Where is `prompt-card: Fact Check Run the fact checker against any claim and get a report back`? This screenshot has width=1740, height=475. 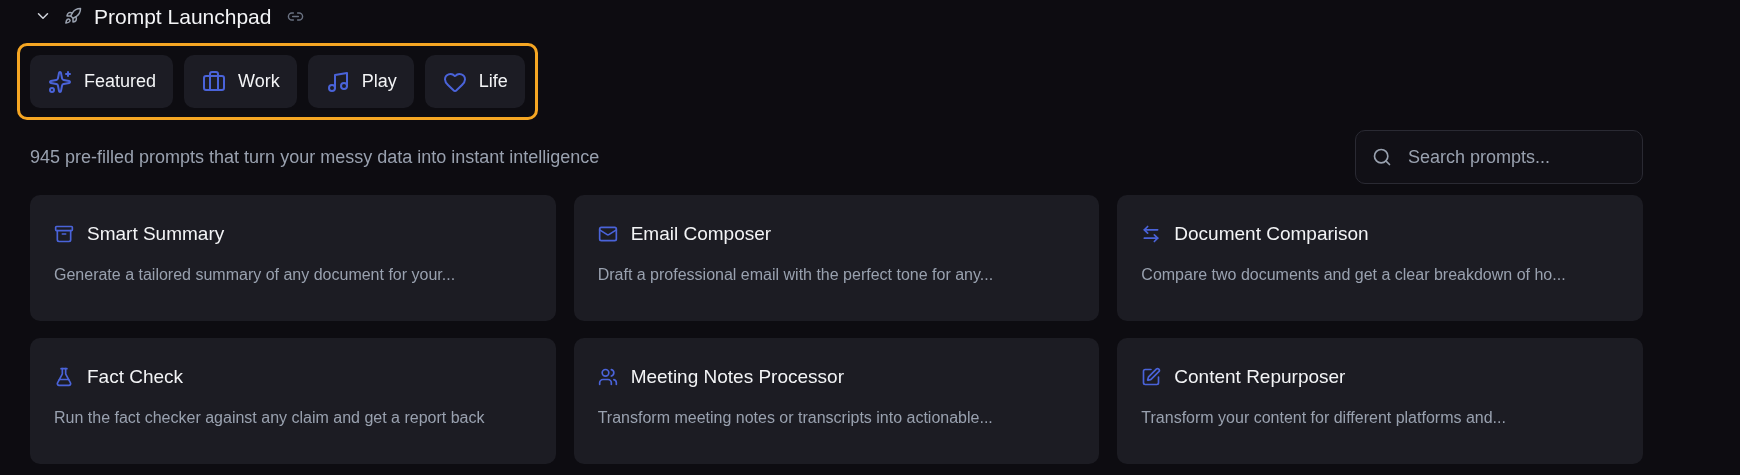 prompt-card: Fact Check Run the fact checker against any claim and get a report back is located at coordinates (293, 401).